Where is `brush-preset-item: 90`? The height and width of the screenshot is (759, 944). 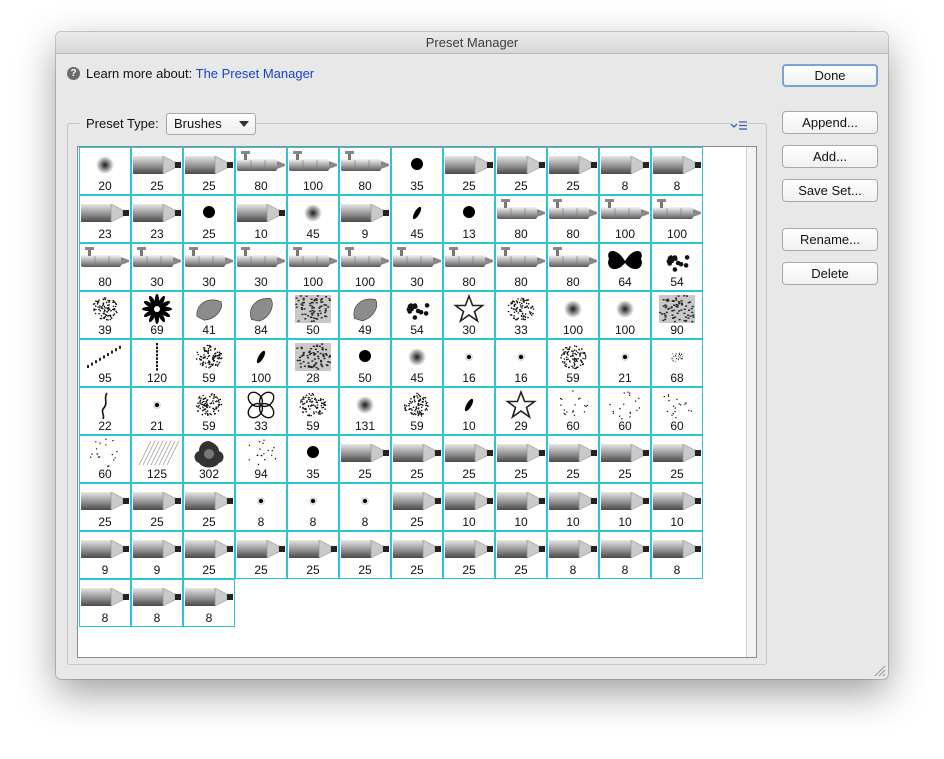 brush-preset-item: 90 is located at coordinates (677, 315).